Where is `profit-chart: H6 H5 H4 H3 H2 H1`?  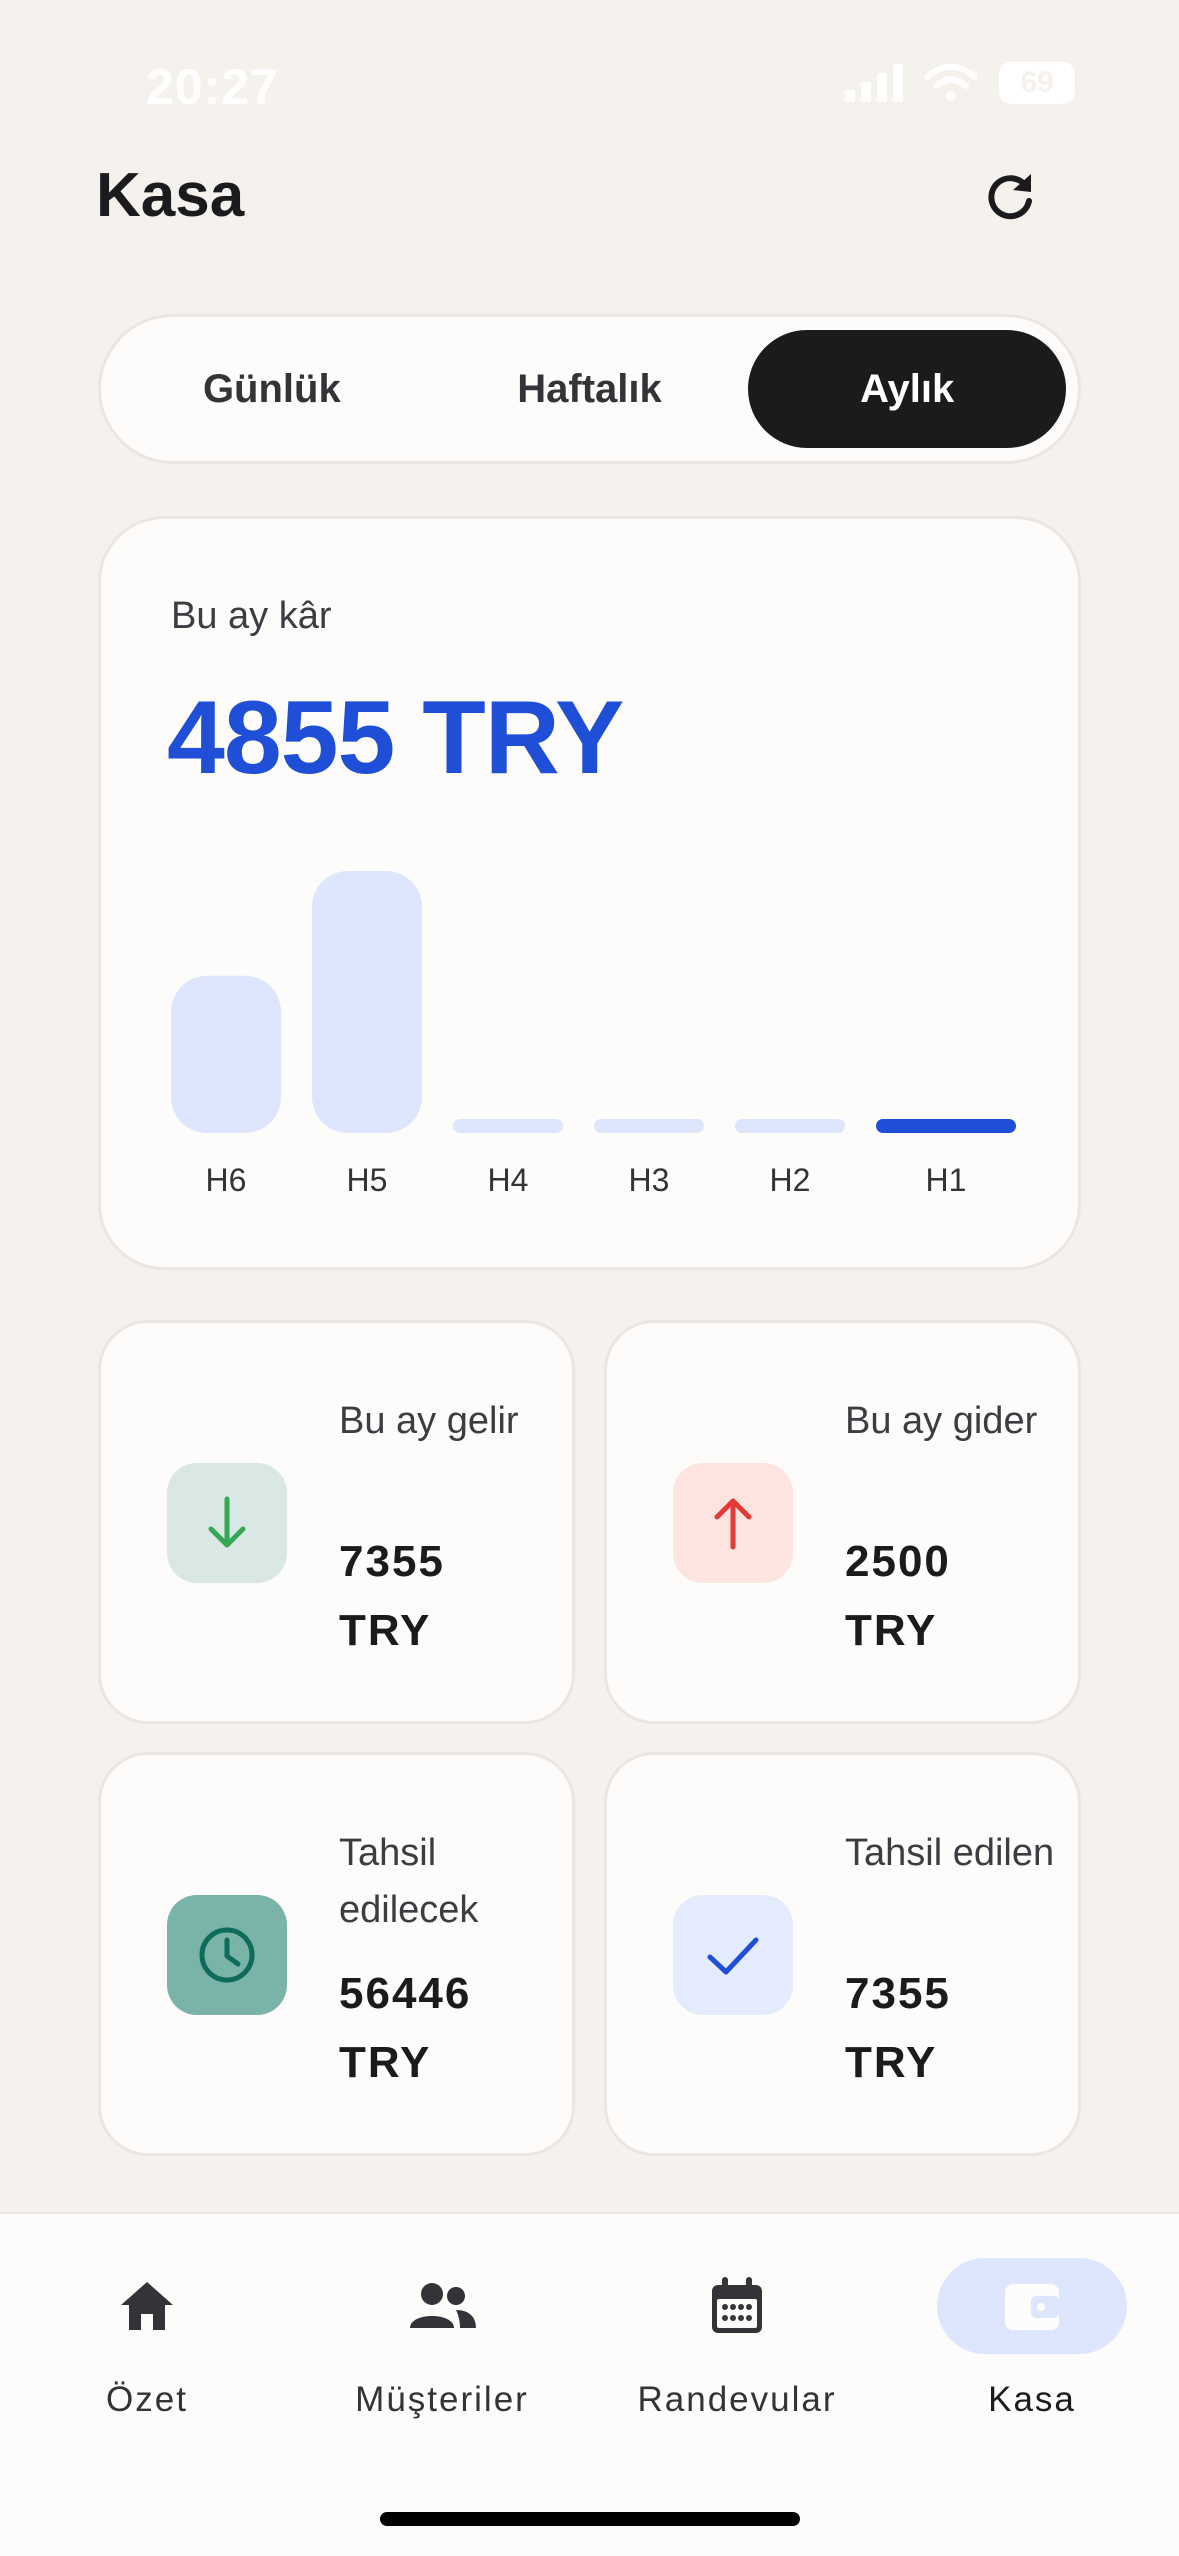
profit-chart: H6 H5 H4 H3 H2 H1 is located at coordinates (593, 1034).